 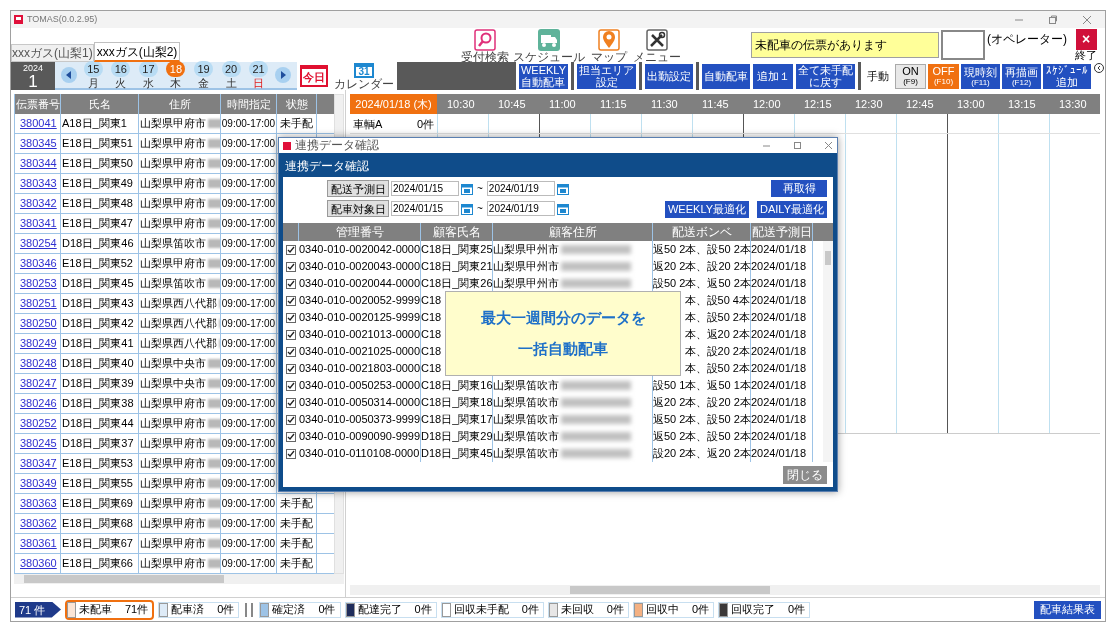 What do you see at coordinates (702, 402) in the screenshot?
I see `table-cell: 返20 2本、設20 2本` at bounding box center [702, 402].